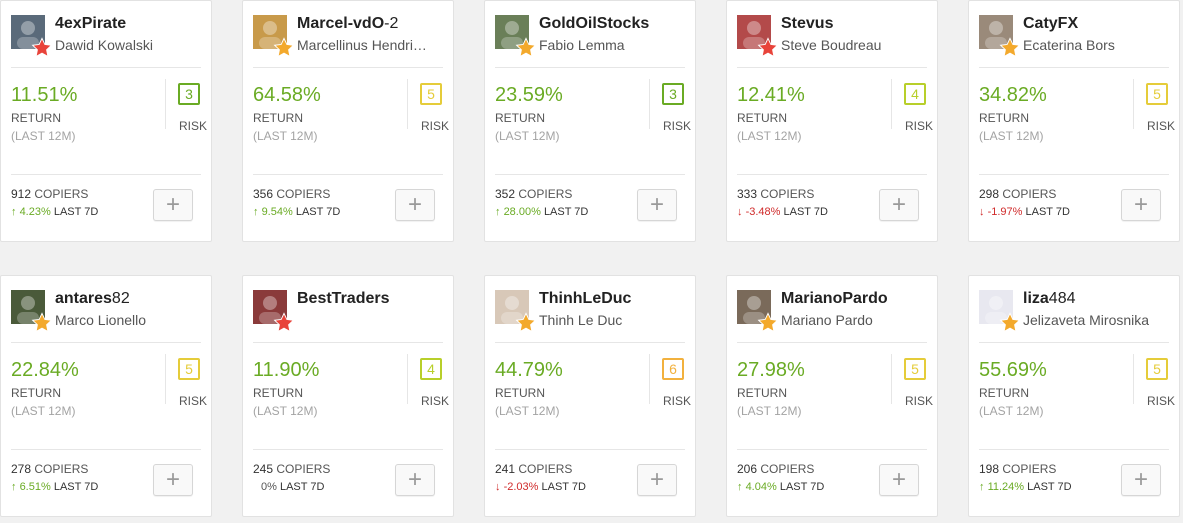  Describe the element at coordinates (269, 487) in the screenshot. I see `weekly-change-value: 0%` at that location.